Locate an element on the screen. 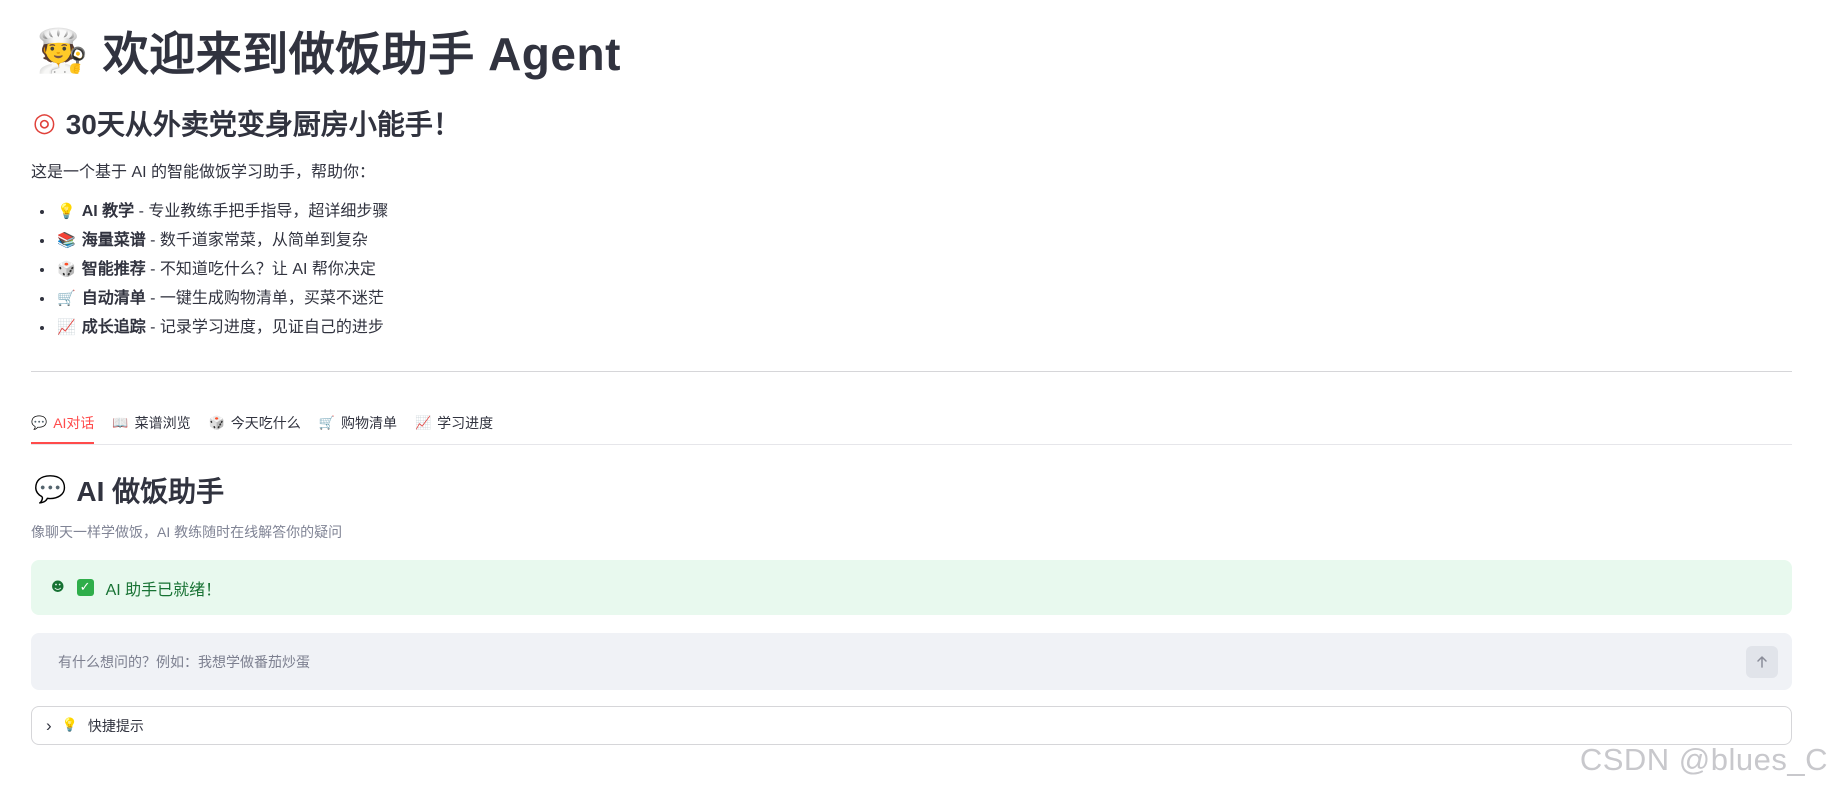  section-caption: 像聊天一样学做饭，AI 教练随时在线解答你的疑问 is located at coordinates (187, 532).